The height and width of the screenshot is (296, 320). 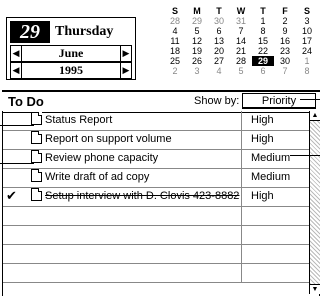 I want to click on calendar-week-row: 25 26 27 28 29 30 1, so click(x=242, y=61).